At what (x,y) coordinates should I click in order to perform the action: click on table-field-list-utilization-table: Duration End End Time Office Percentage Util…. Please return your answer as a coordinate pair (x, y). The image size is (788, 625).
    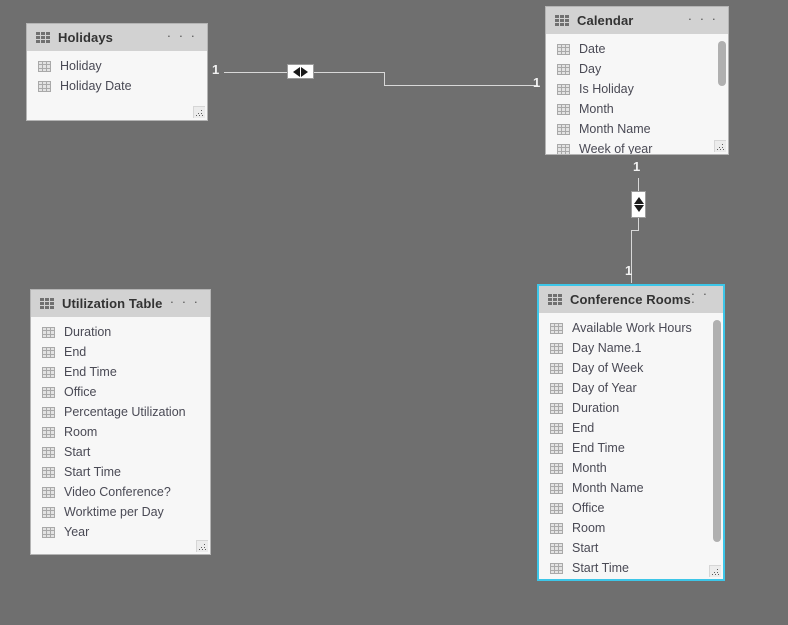
    Looking at the image, I should click on (120, 435).